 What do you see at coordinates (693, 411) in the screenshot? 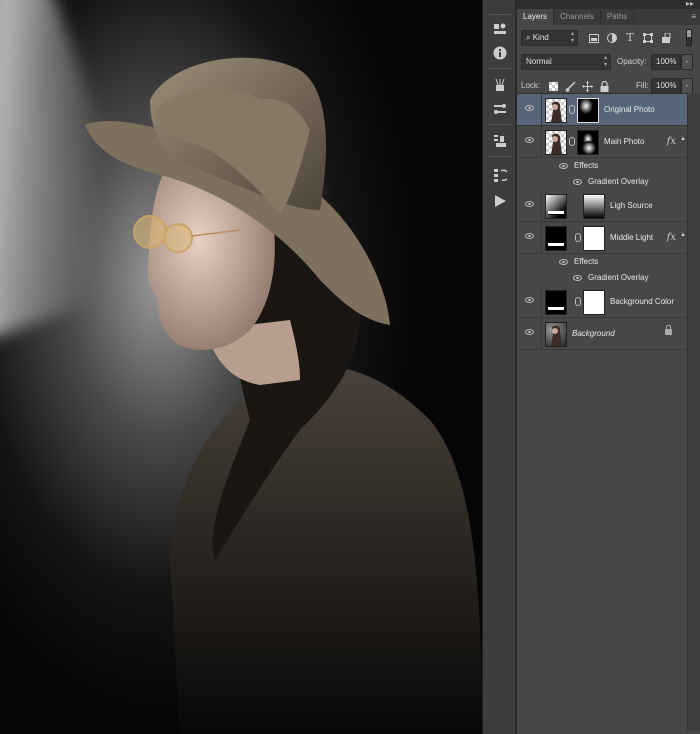
I see `layers-scrollbar` at bounding box center [693, 411].